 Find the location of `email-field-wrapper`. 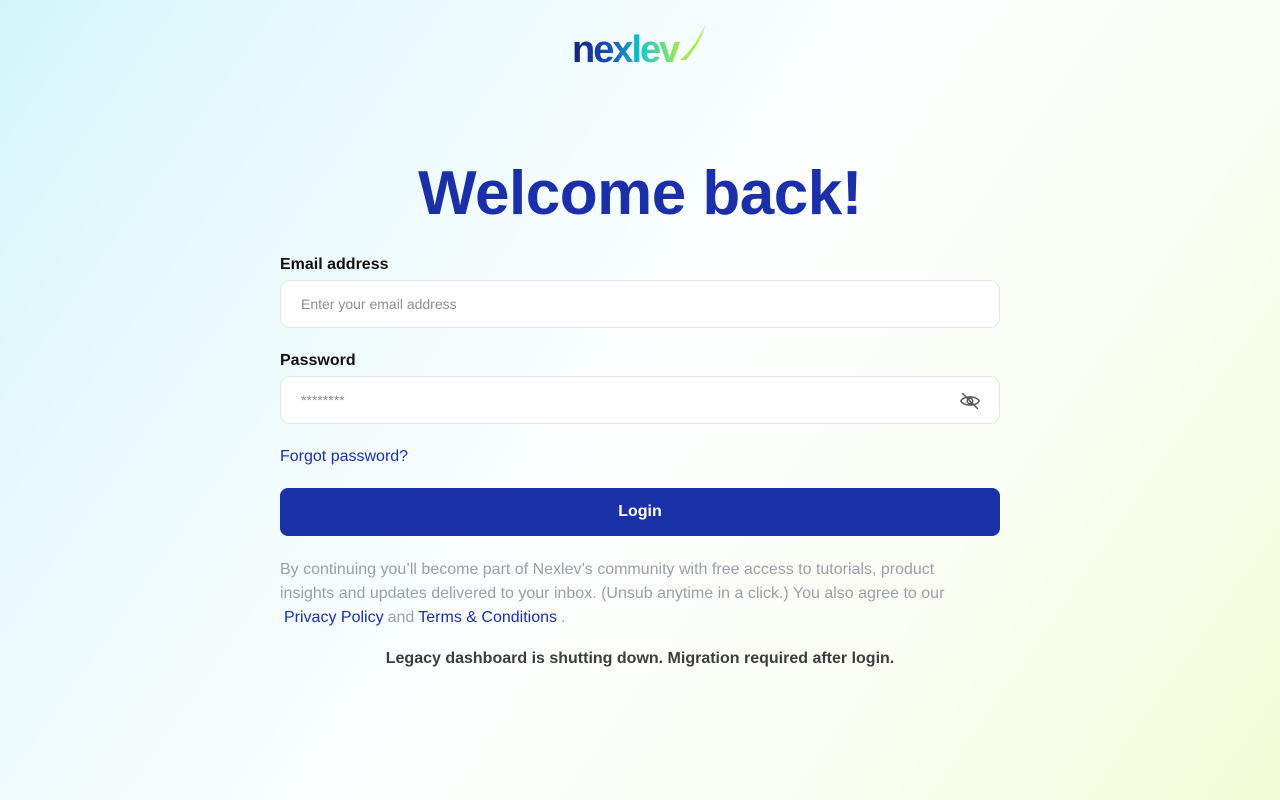

email-field-wrapper is located at coordinates (640, 304).